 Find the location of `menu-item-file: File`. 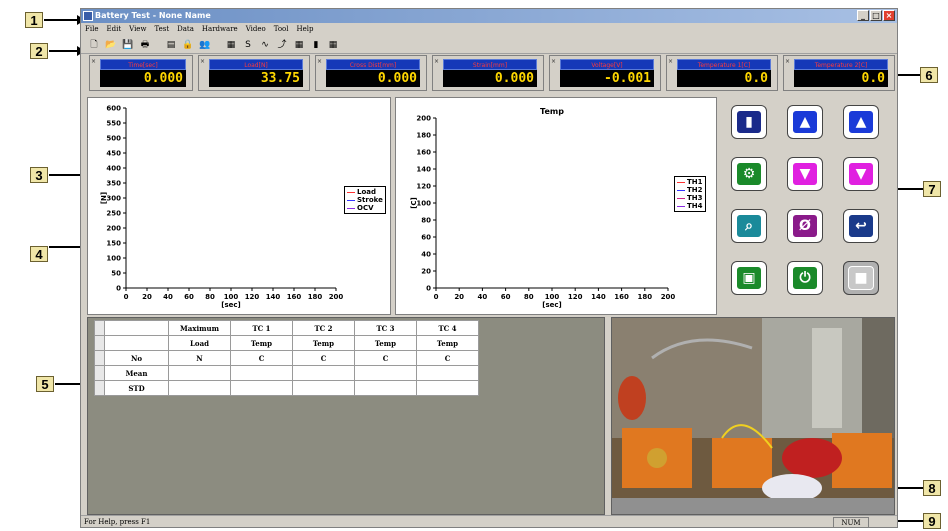

menu-item-file: File is located at coordinates (91, 29).